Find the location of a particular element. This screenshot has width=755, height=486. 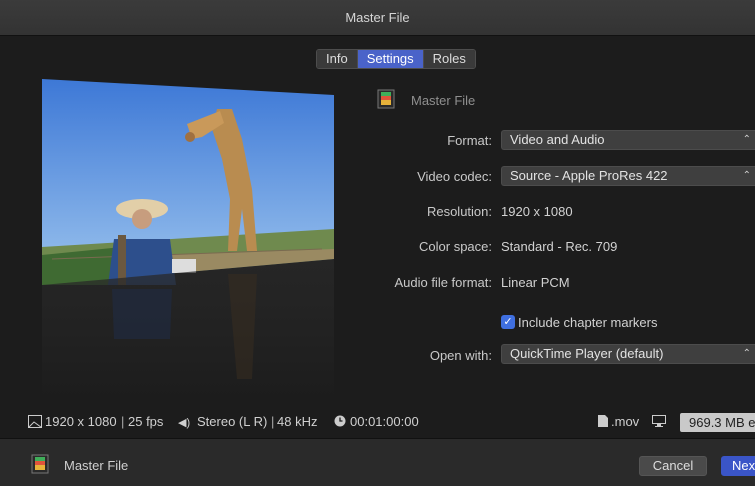

chapter-markers-checkbox: ✓ is located at coordinates (508, 322).